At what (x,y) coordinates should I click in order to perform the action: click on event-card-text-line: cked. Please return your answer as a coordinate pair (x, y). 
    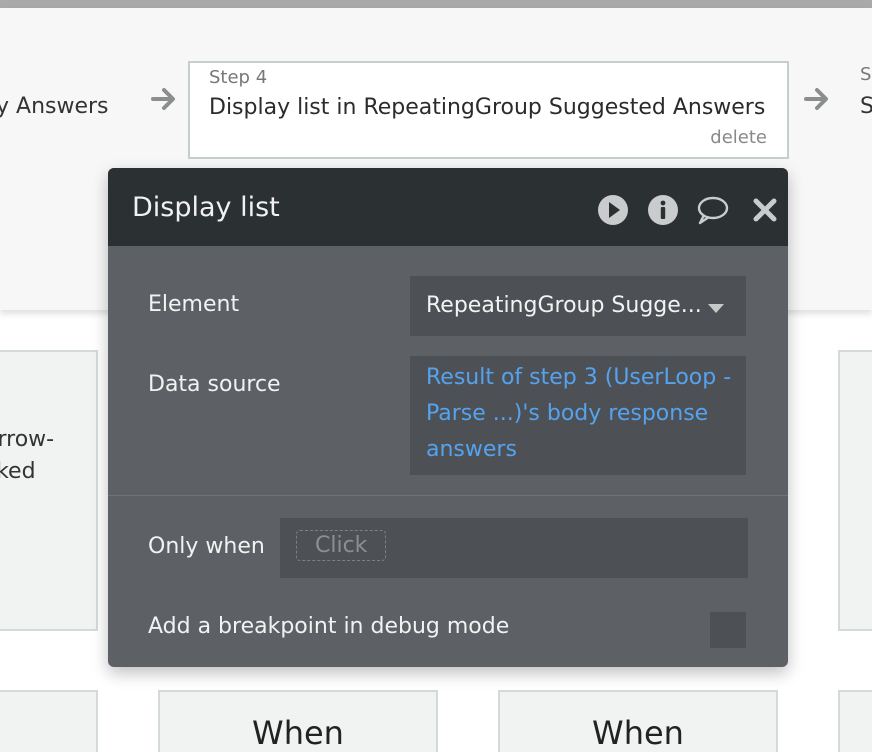
    Looking at the image, I should click on (18, 471).